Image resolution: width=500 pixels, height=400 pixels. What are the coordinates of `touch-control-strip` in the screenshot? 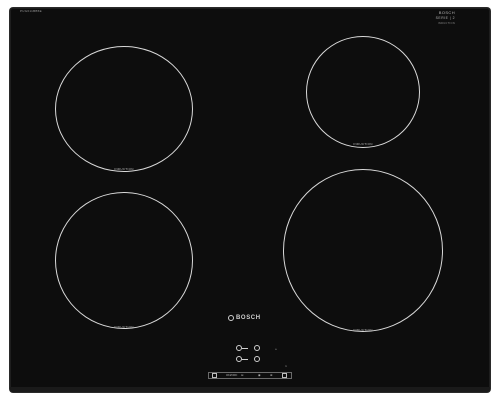 It's located at (250, 375).